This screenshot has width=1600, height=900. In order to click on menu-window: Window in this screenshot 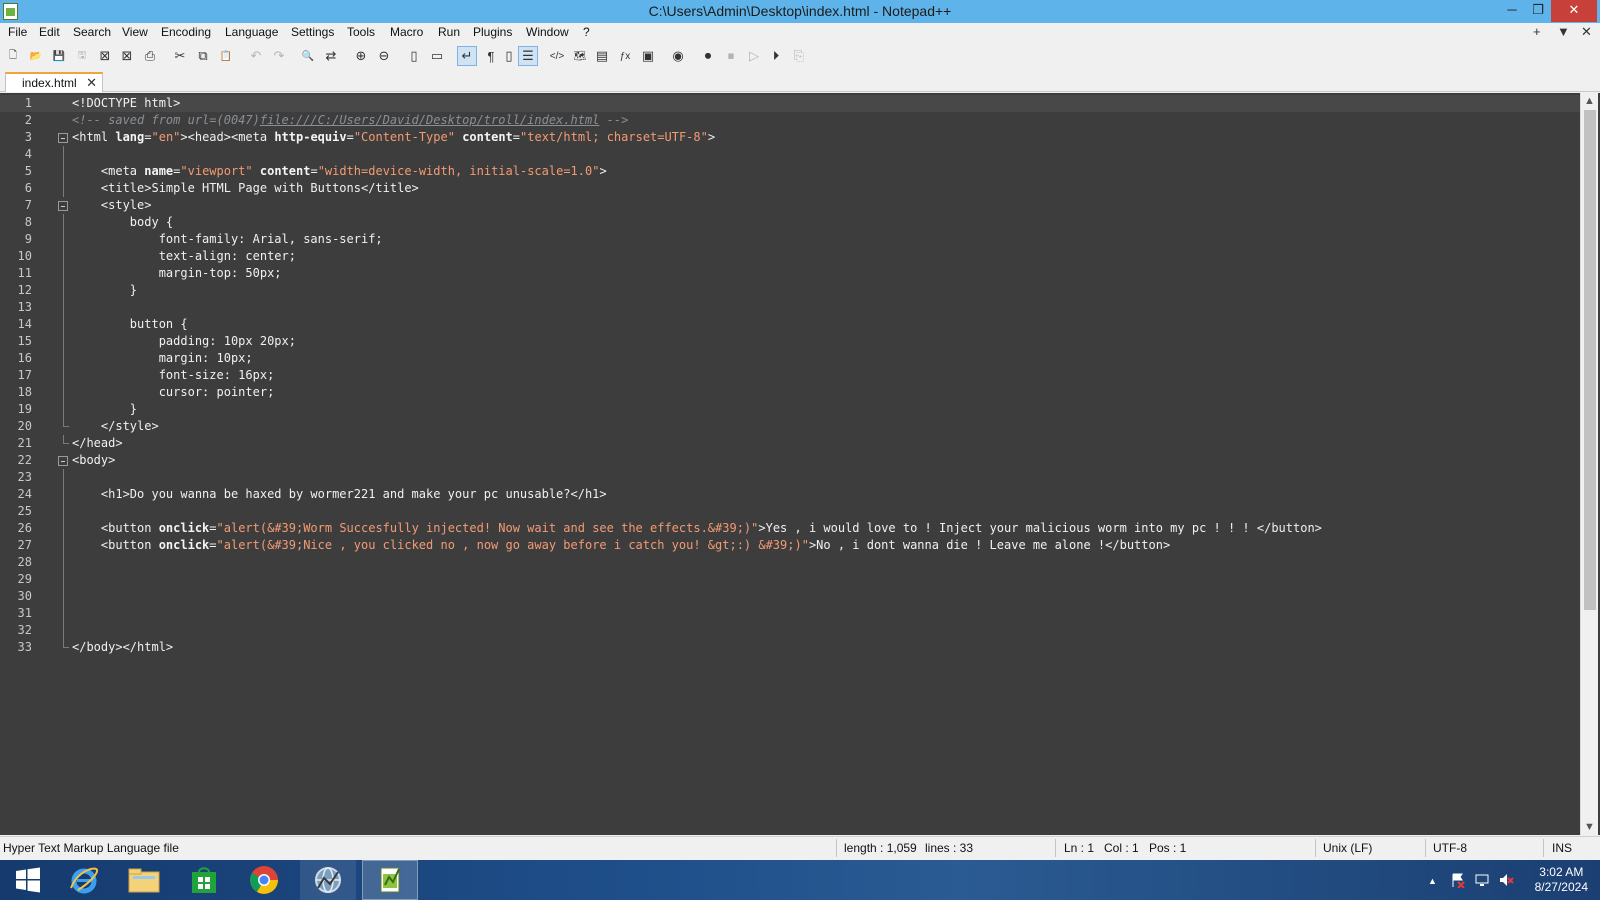, I will do `click(547, 32)`.